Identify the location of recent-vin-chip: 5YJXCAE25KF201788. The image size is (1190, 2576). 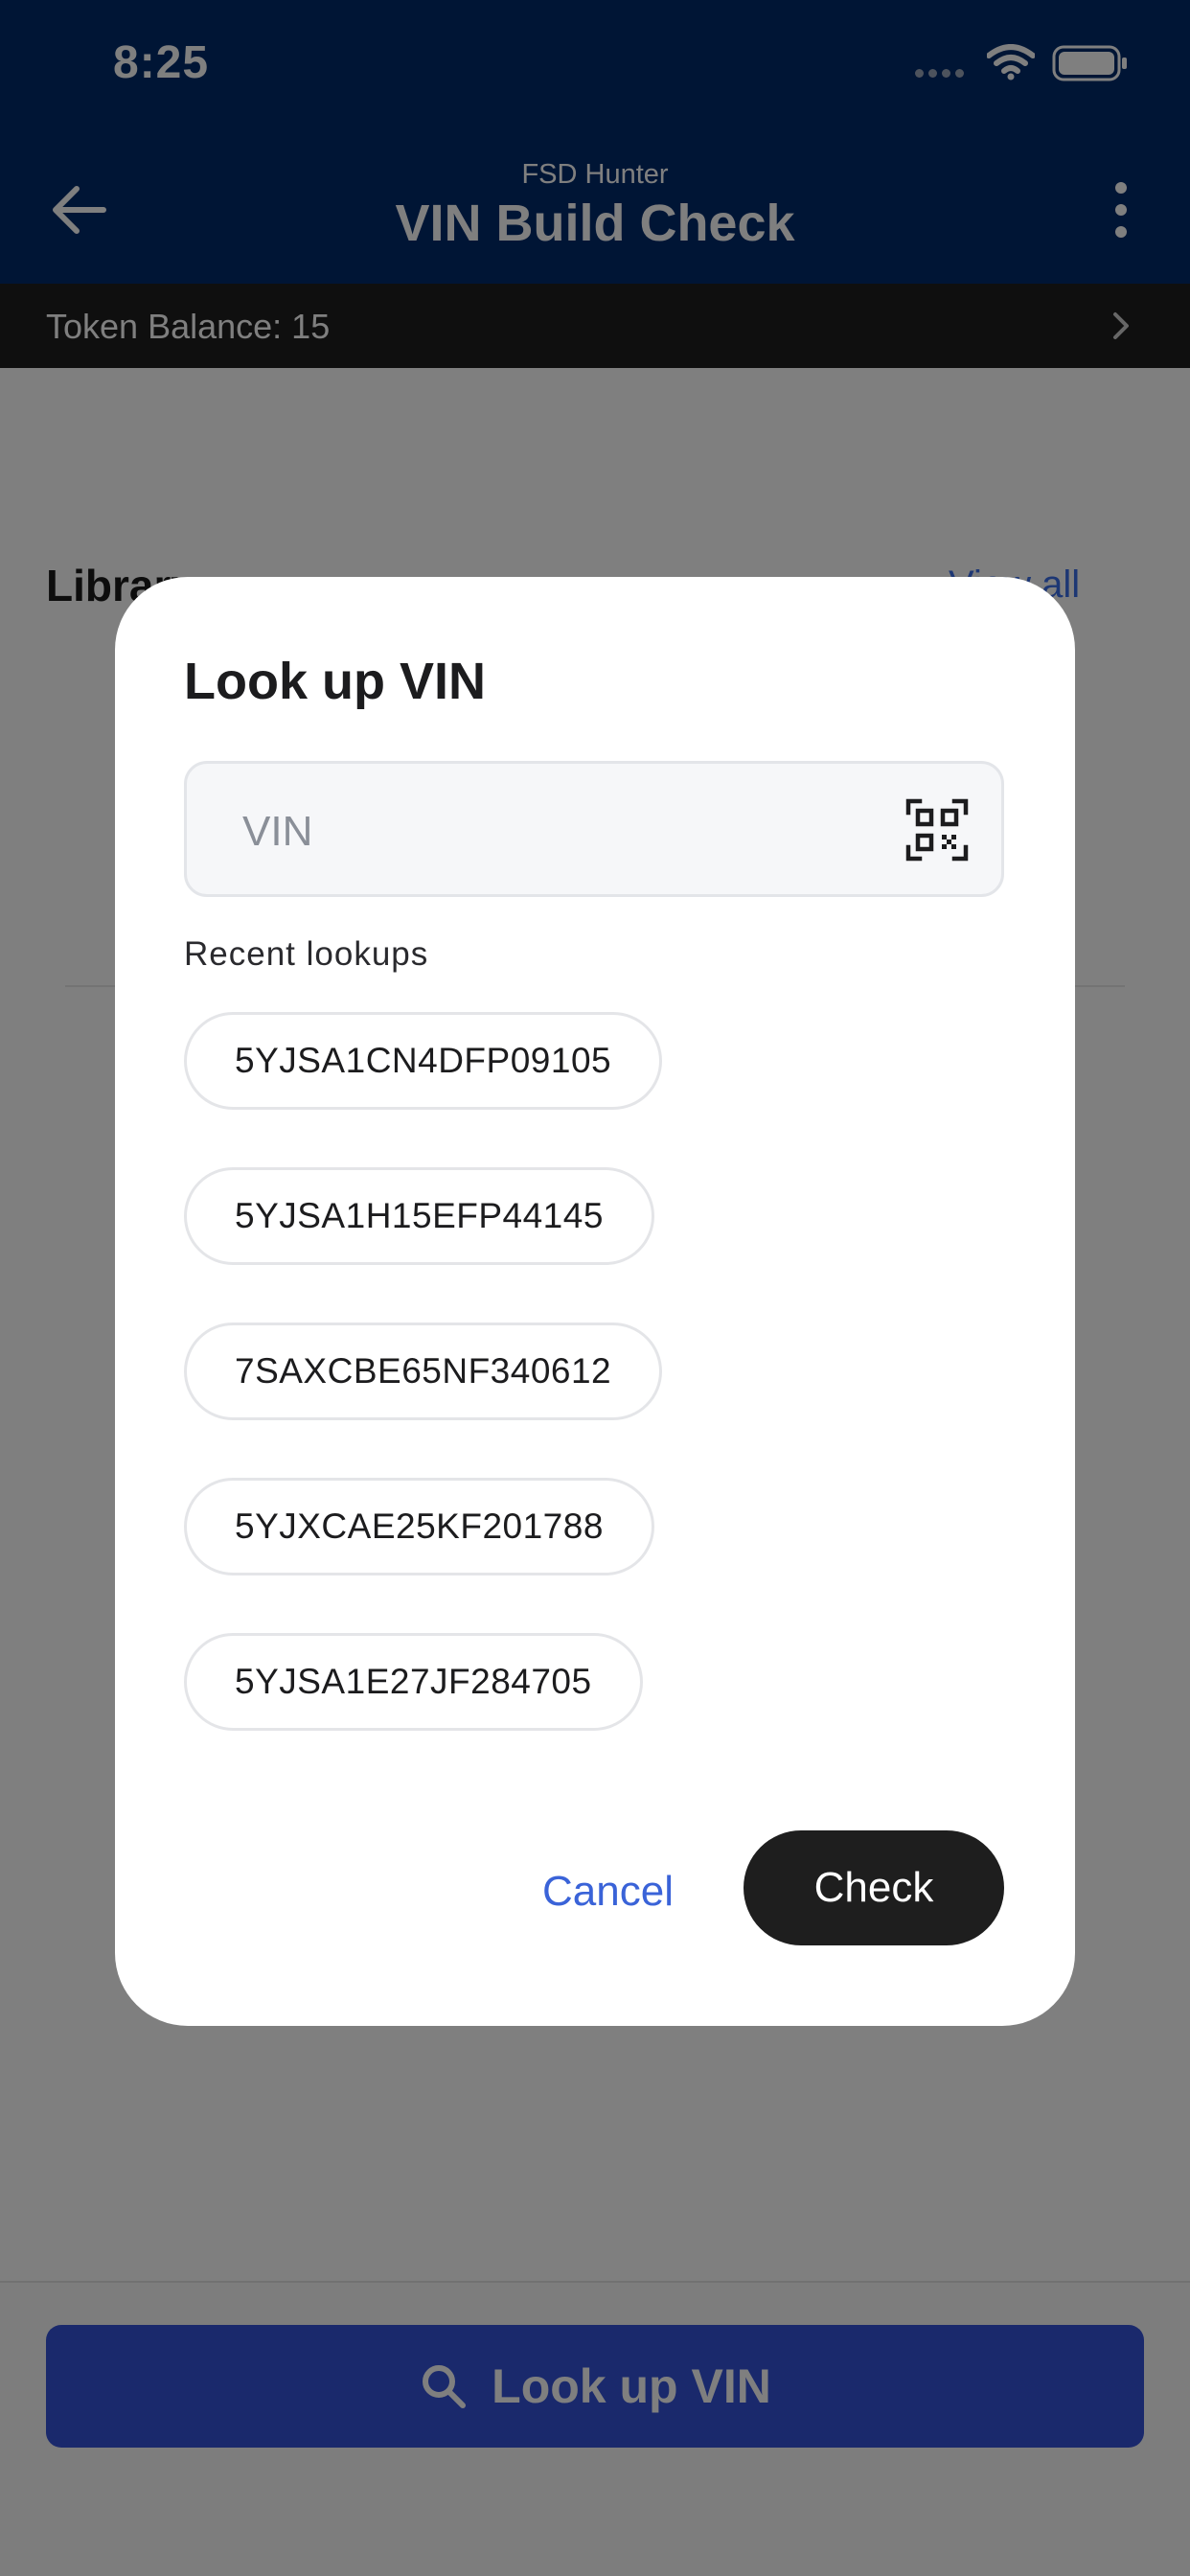
(419, 1527).